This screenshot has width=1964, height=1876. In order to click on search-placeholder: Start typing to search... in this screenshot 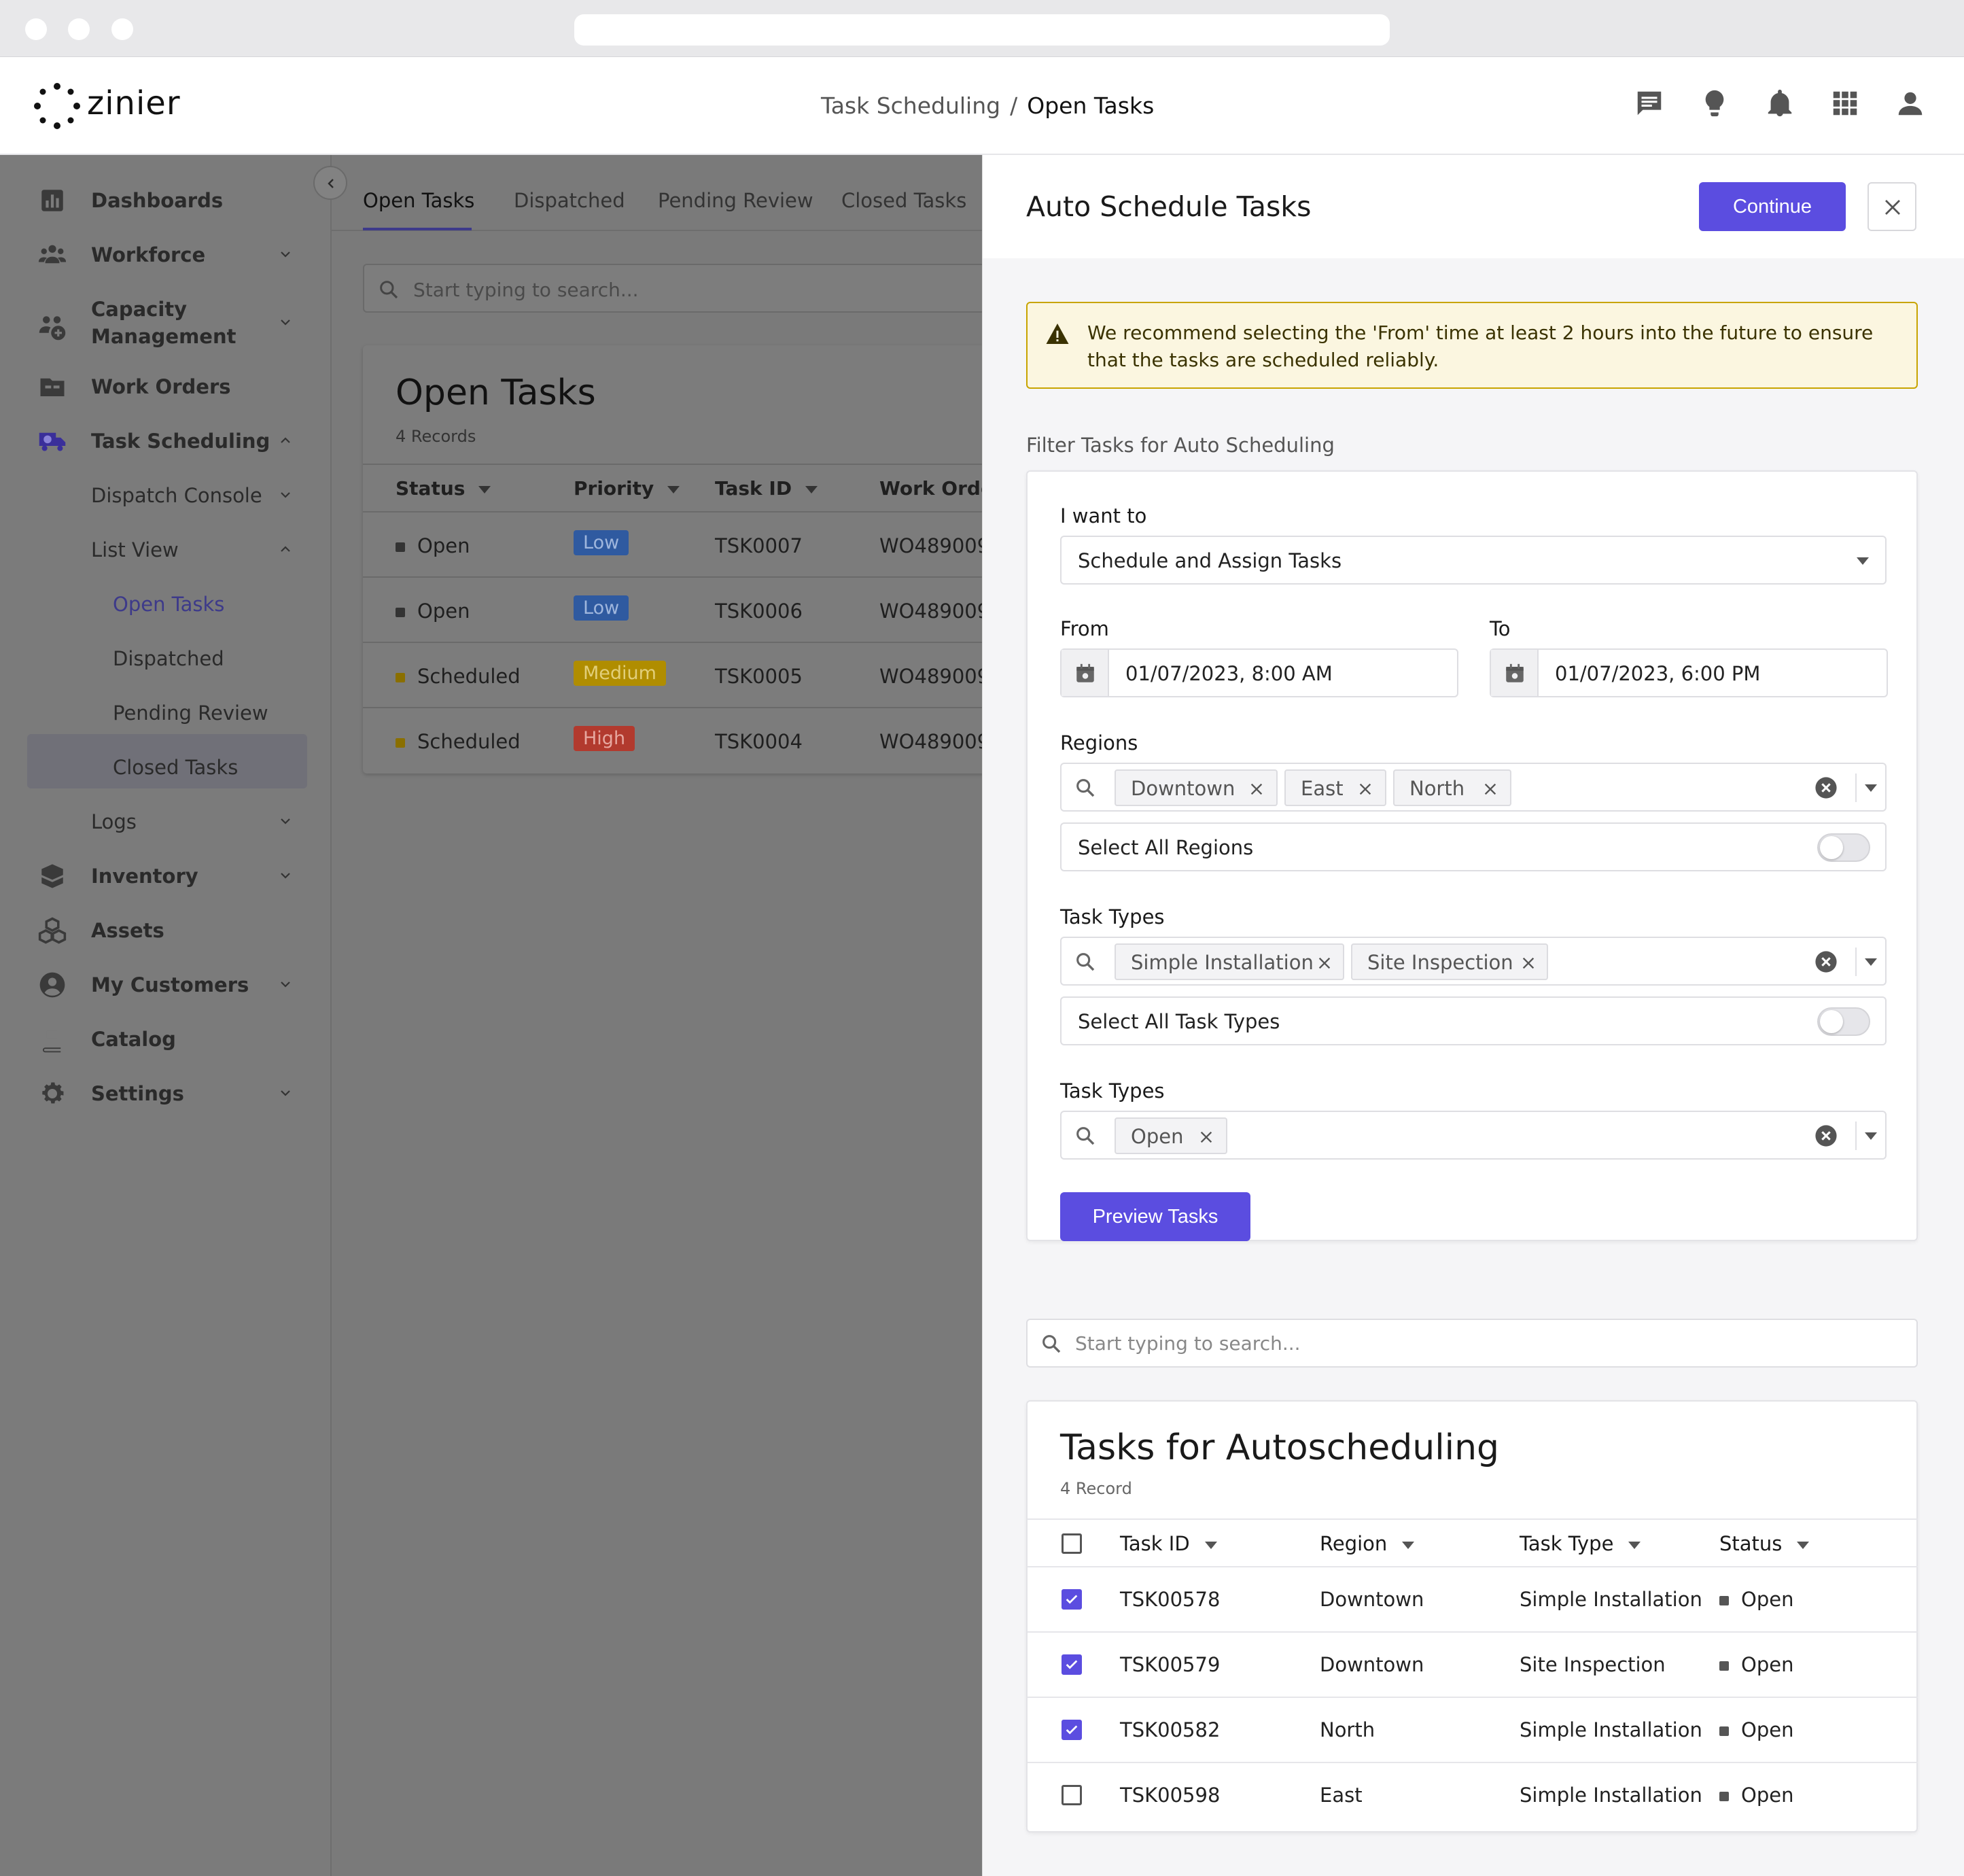, I will do `click(1188, 1343)`.